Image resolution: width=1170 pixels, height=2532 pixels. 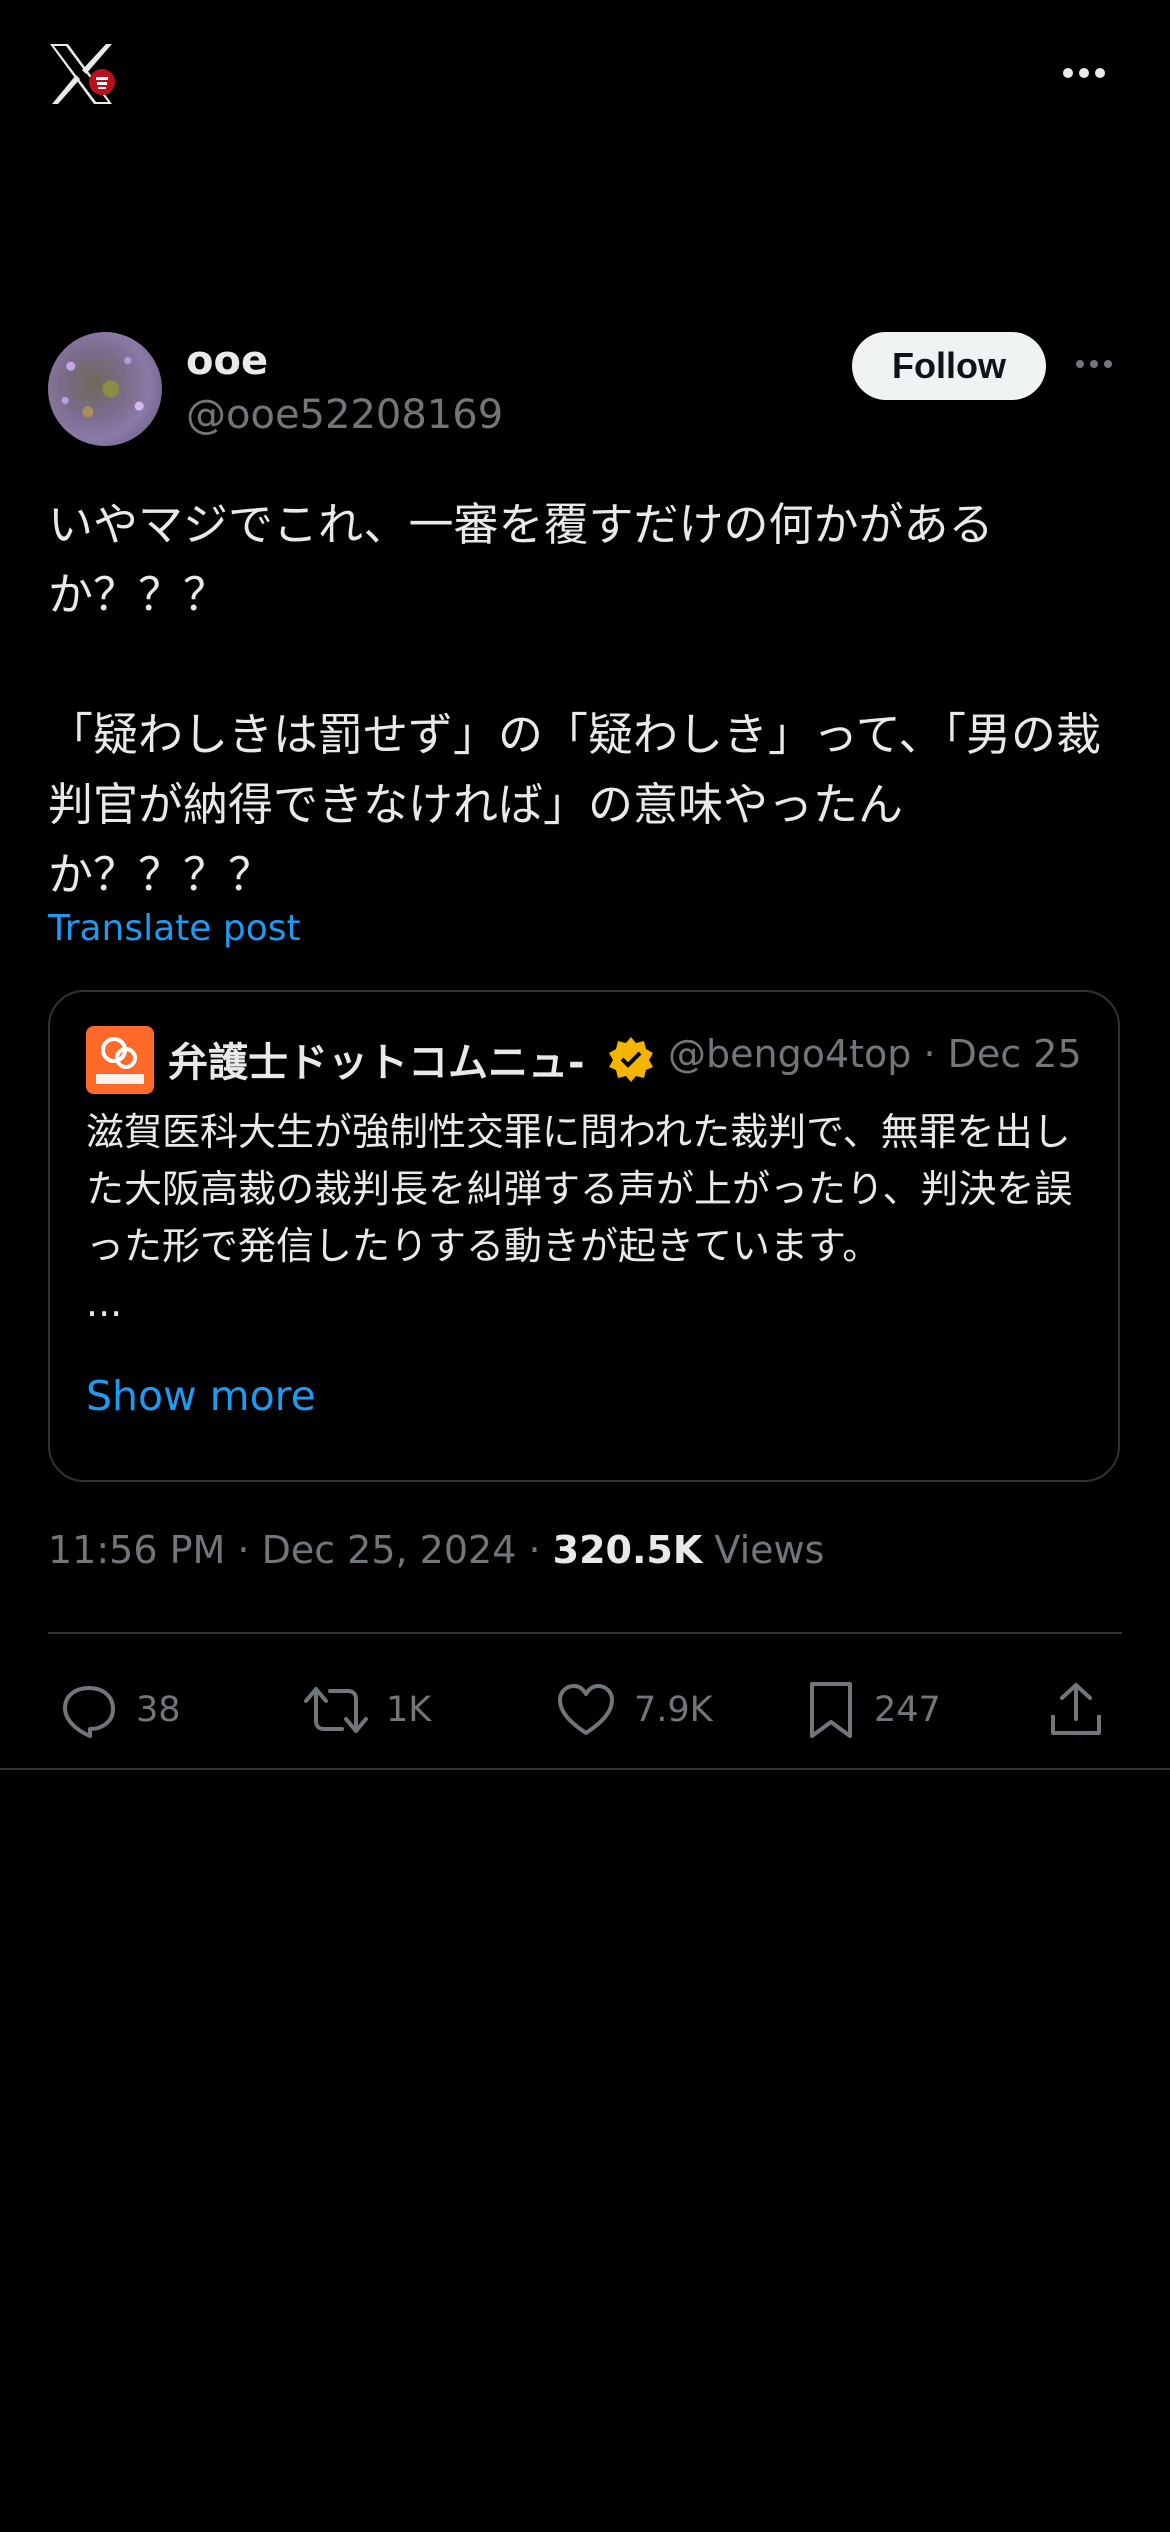 I want to click on like-count: 7.9K, so click(x=673, y=1710).